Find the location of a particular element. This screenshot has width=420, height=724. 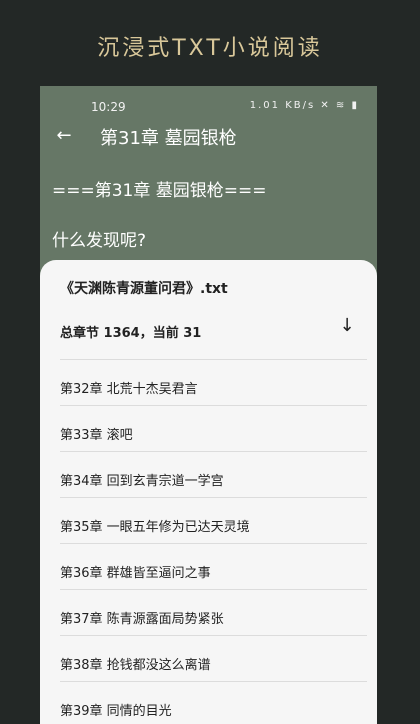

app-bar: ← 第31章 墓园银枪 is located at coordinates (208, 137).